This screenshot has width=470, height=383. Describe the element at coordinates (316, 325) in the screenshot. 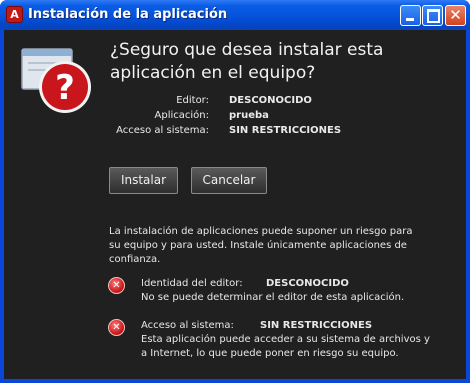

I see `access-risk-value: SIN RESTRICCIONES` at that location.